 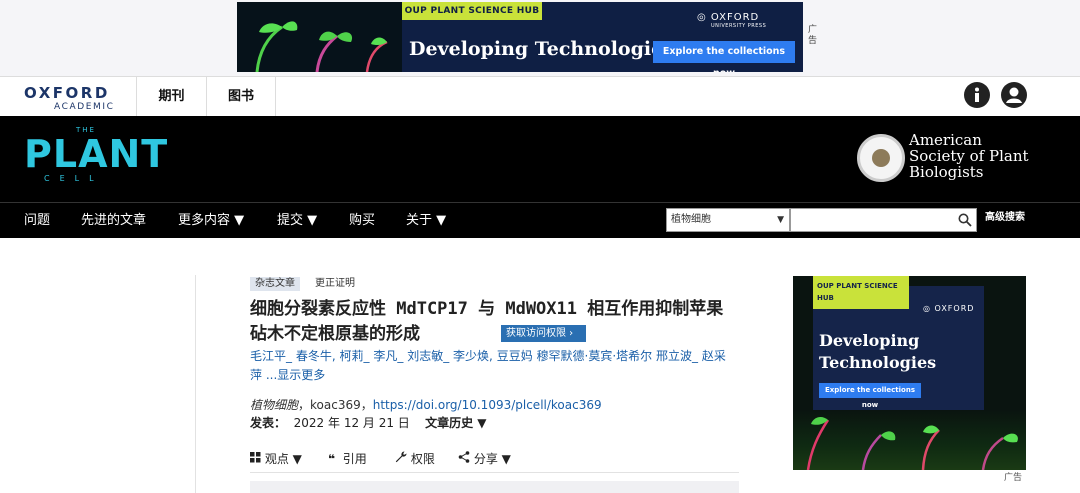 What do you see at coordinates (878, 351) in the screenshot?
I see `side-ad-title: Developing Technologies` at bounding box center [878, 351].